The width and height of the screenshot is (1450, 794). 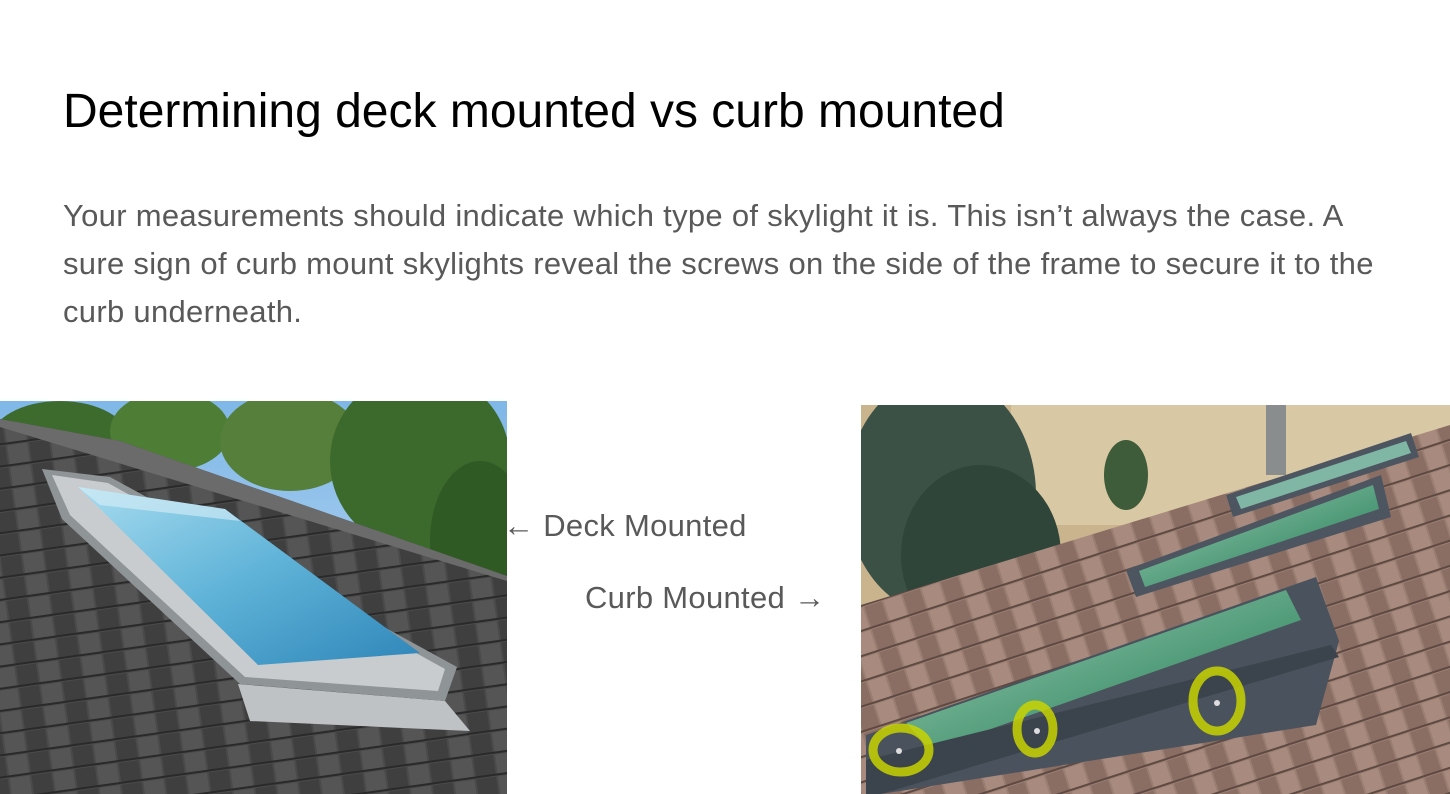 What do you see at coordinates (705, 597) in the screenshot?
I see `curb-mounted-label: Curb Mounted →` at bounding box center [705, 597].